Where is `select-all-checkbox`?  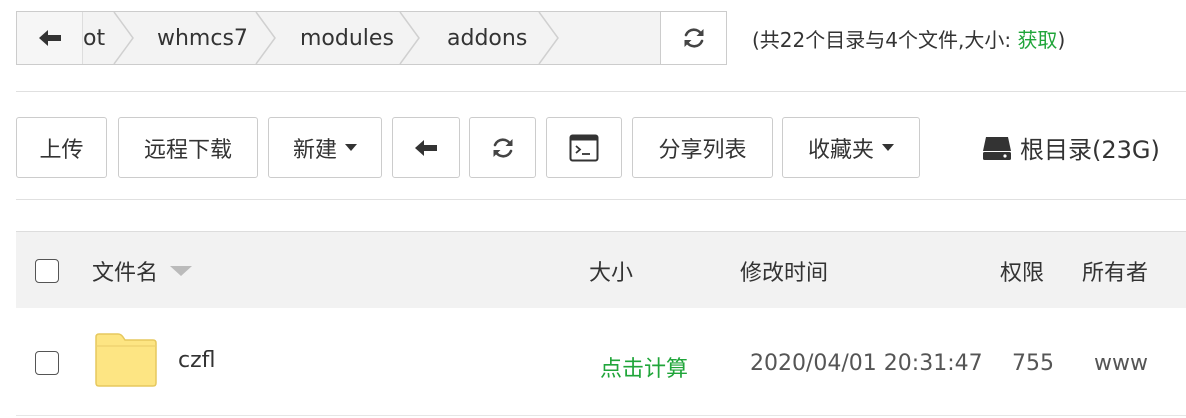
select-all-checkbox is located at coordinates (47, 271).